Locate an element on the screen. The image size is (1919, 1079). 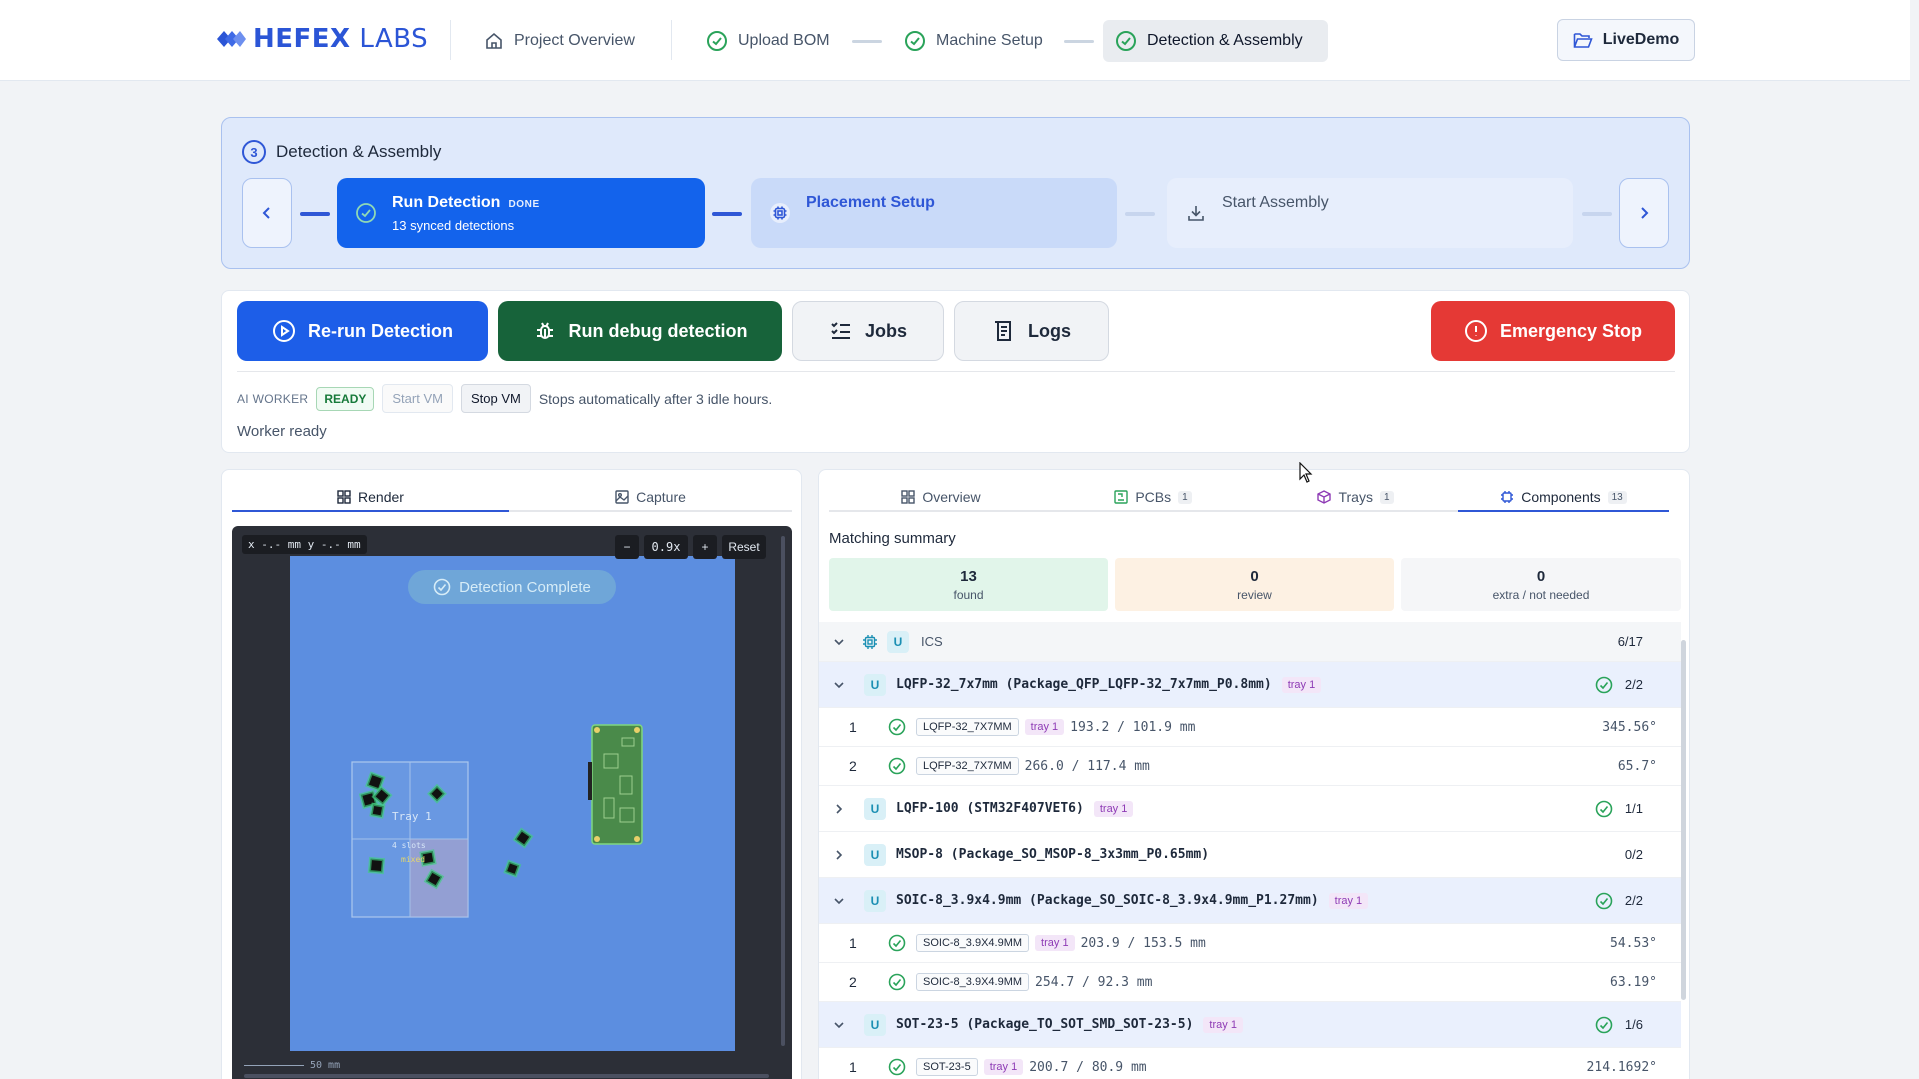
zoom-out-button: − is located at coordinates (627, 547).